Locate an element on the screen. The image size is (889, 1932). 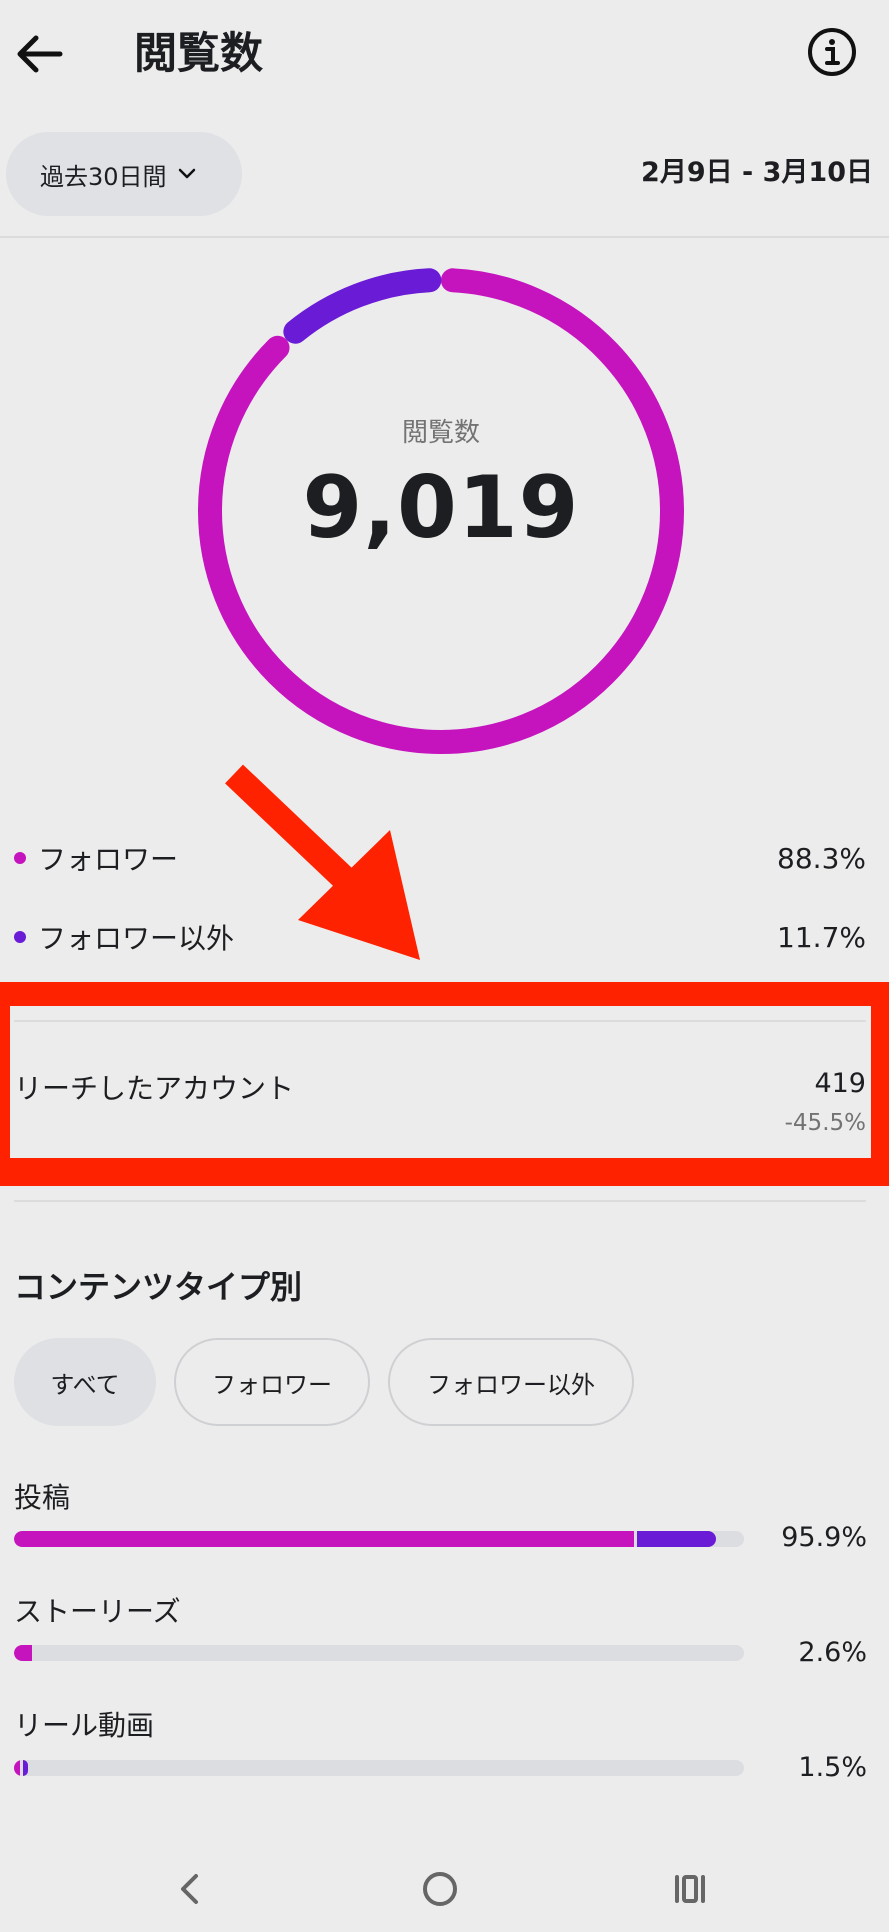
legend-dot-followers is located at coordinates (20, 858).